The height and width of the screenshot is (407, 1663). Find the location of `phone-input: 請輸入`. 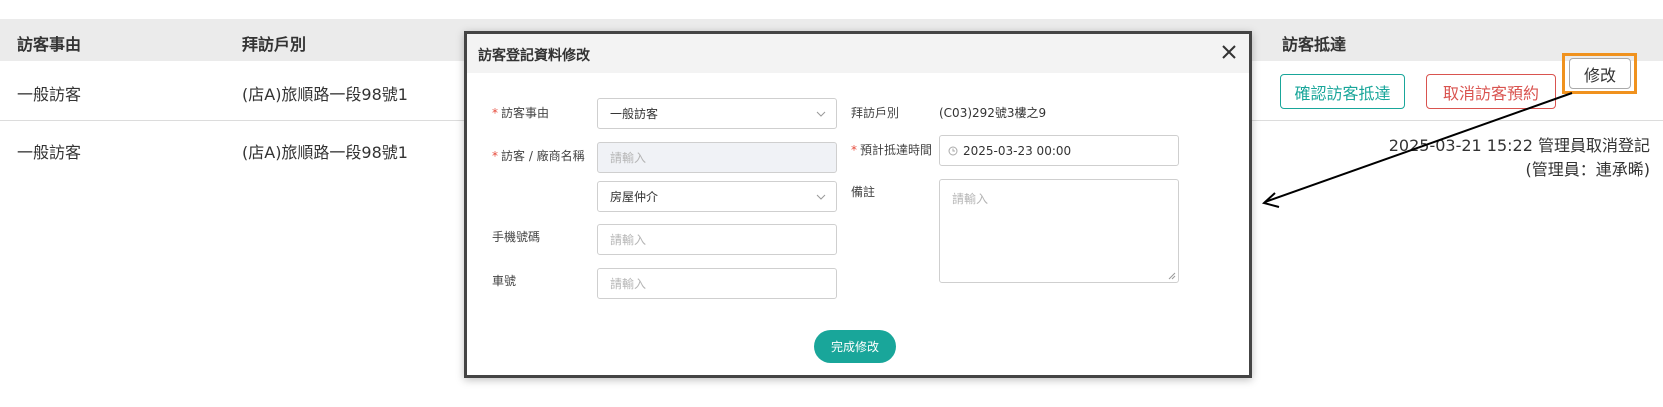

phone-input: 請輸入 is located at coordinates (717, 239).